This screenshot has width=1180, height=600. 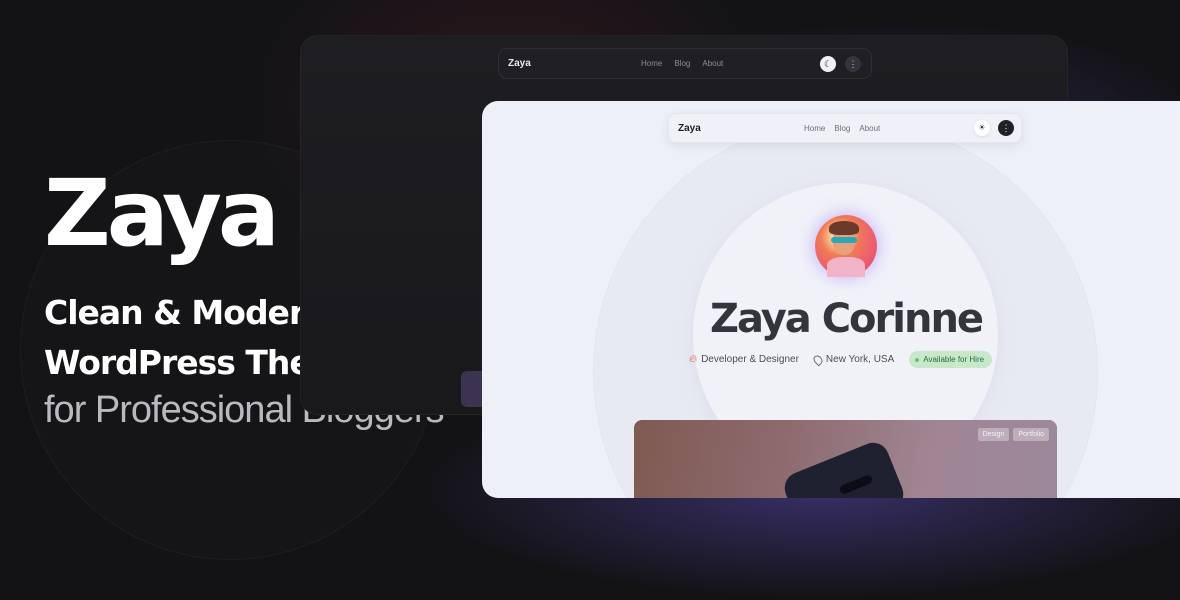 I want to click on avatar, so click(x=846, y=246).